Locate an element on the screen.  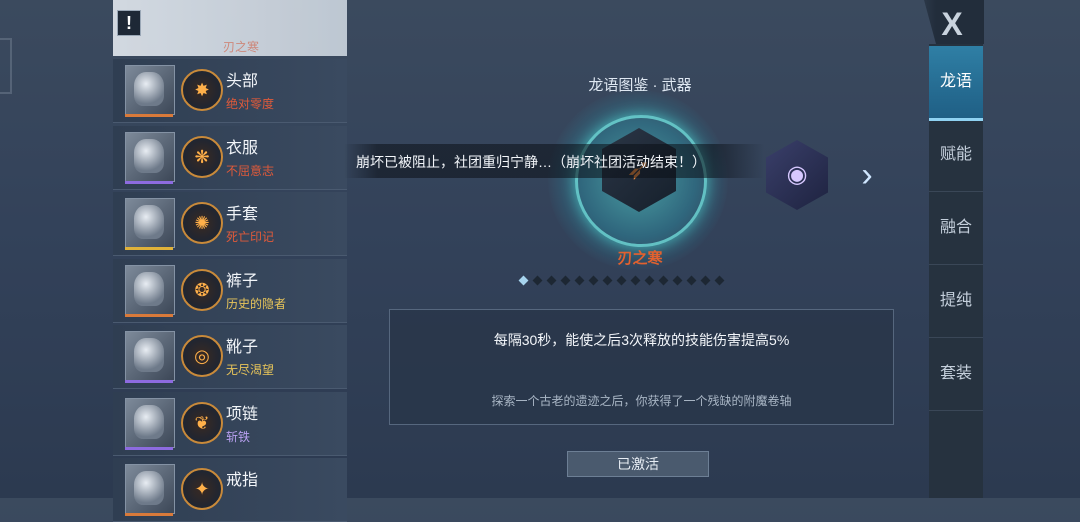
equipment-row-partial: 刃之寒 is located at coordinates (230, 28).